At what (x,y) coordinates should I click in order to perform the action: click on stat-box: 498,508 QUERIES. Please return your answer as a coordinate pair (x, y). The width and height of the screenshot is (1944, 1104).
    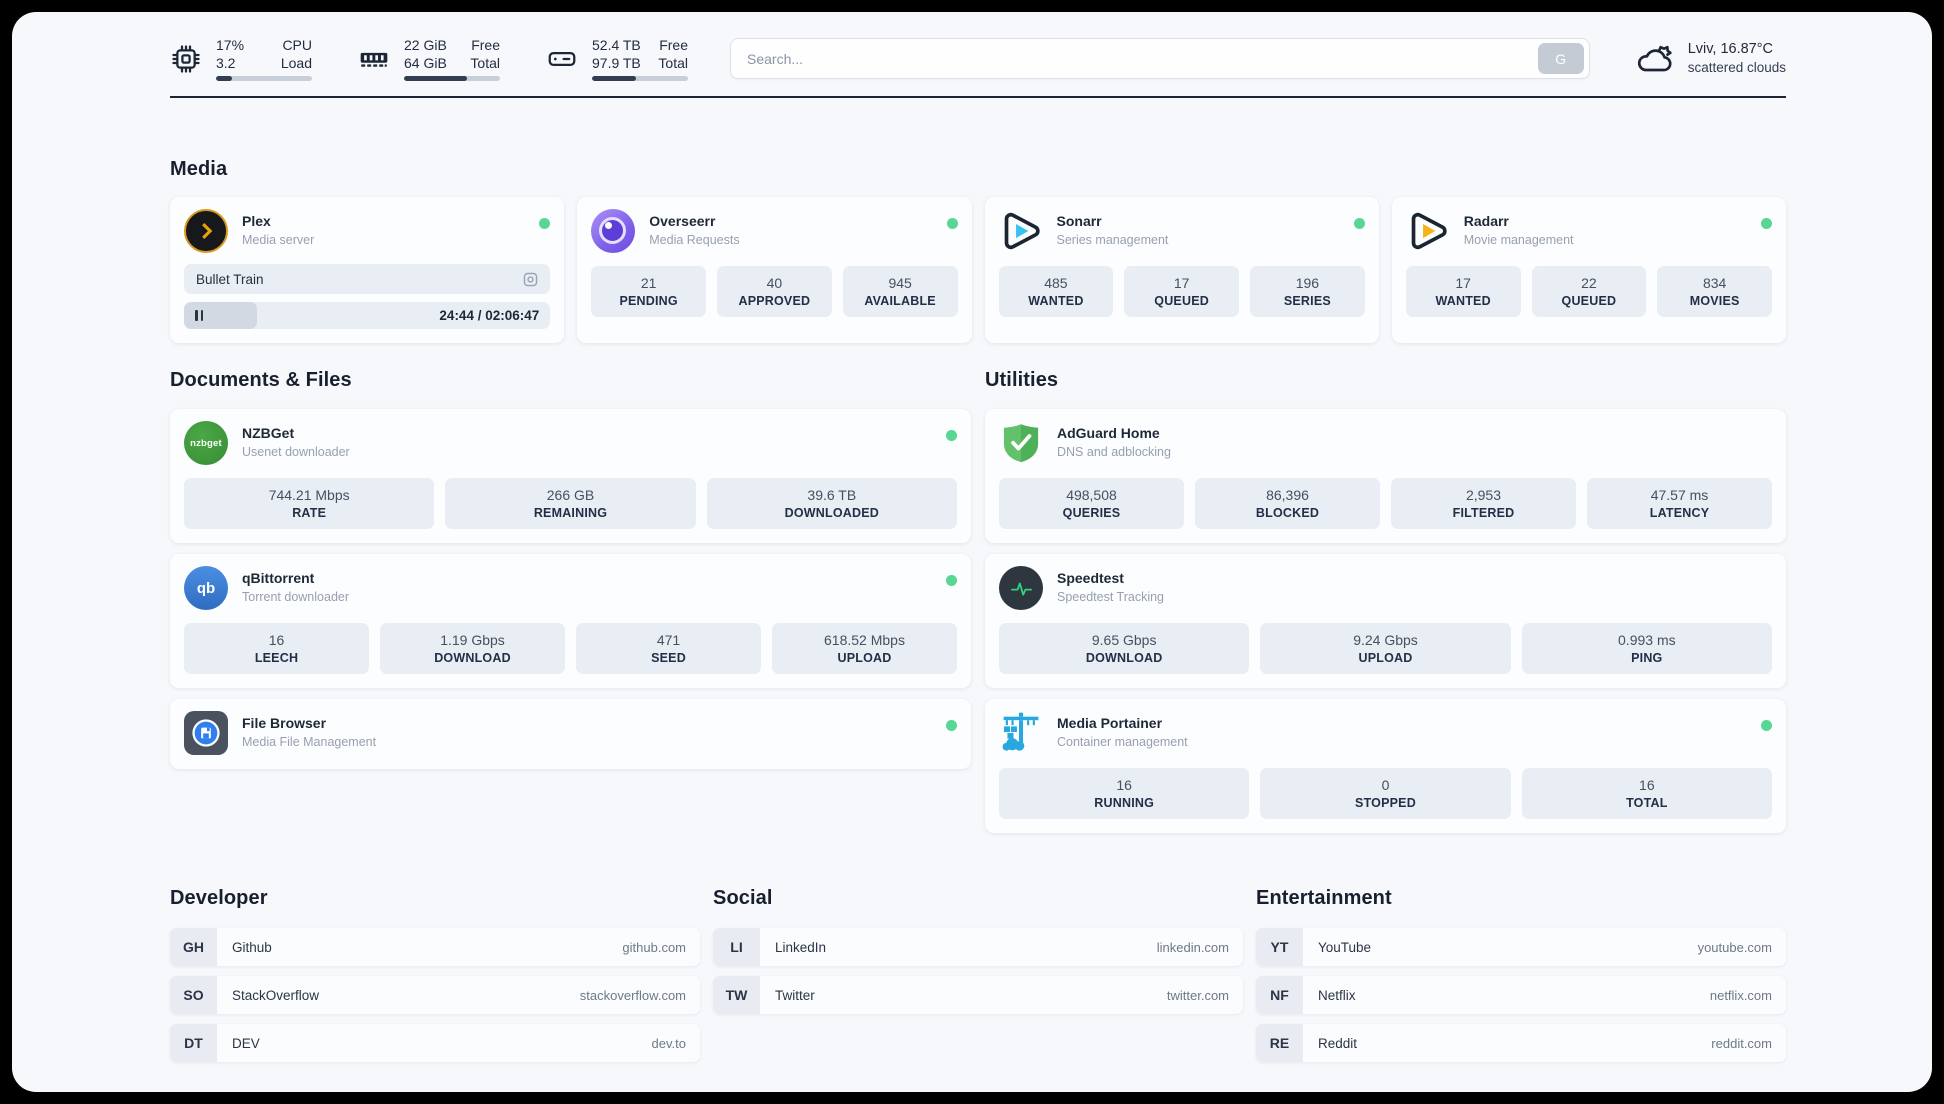
    Looking at the image, I should click on (1091, 503).